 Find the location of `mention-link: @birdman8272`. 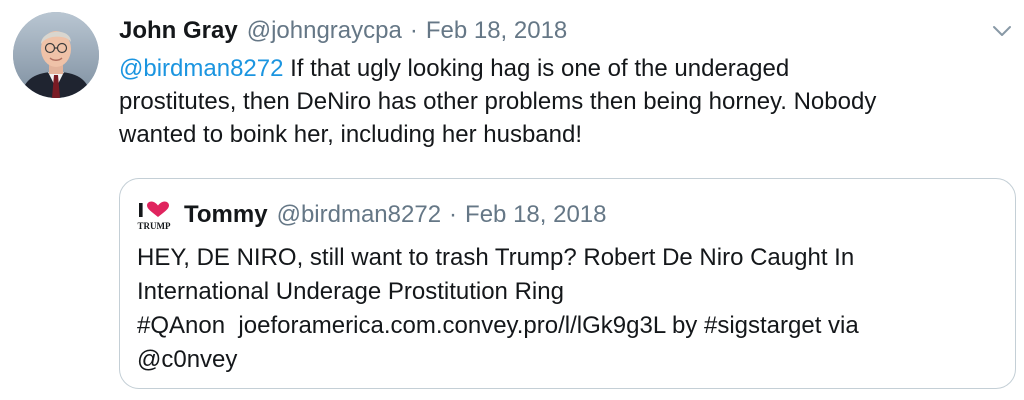

mention-link: @birdman8272 is located at coordinates (201, 68).